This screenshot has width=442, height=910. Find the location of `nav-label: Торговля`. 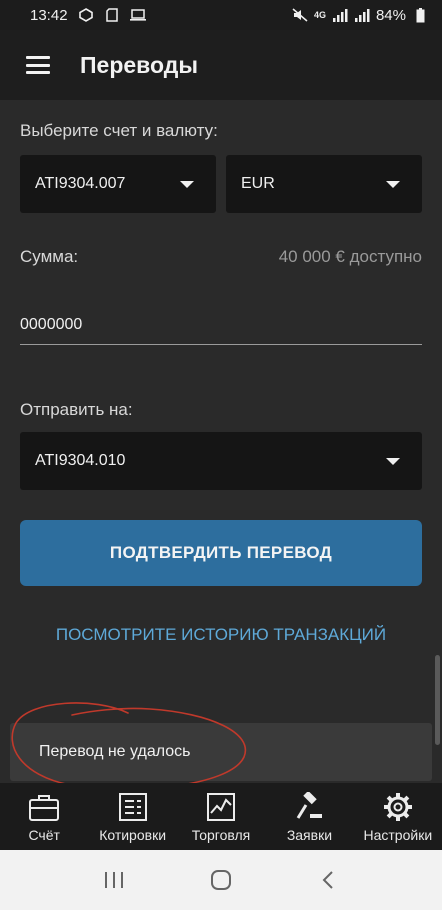

nav-label: Торговля is located at coordinates (221, 835).